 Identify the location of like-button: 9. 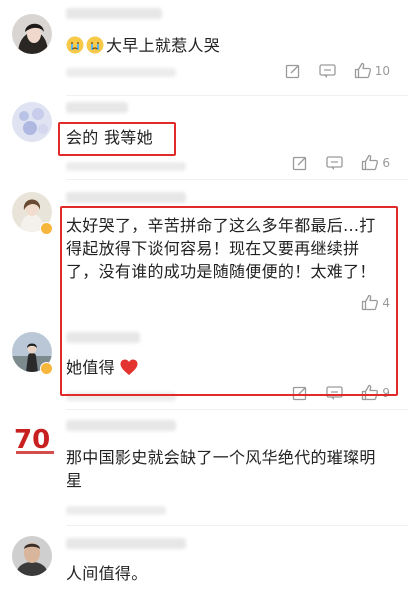
(375, 392).